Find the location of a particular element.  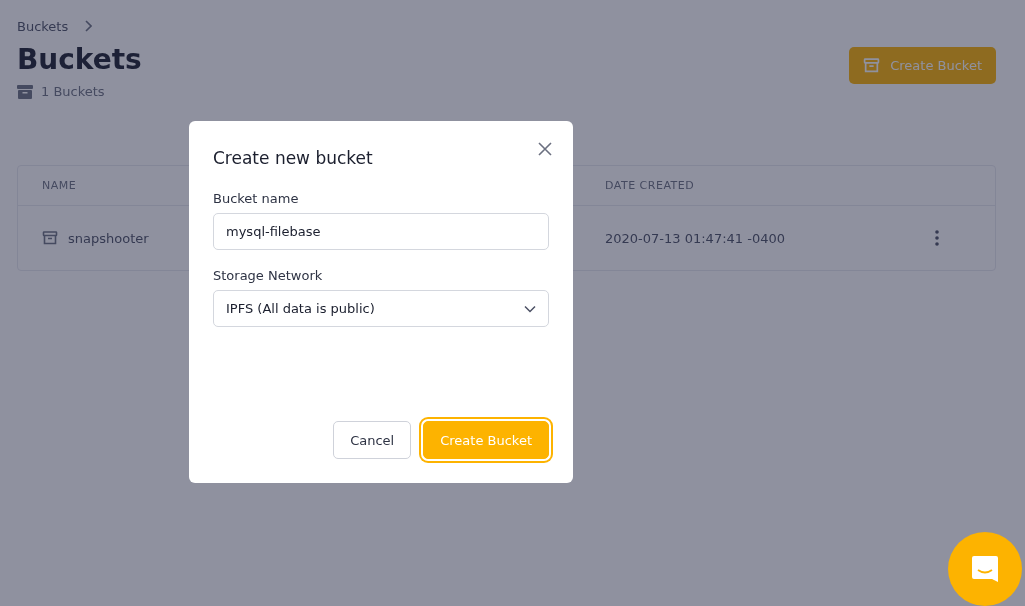

field-label: Bucket name is located at coordinates (256, 198).